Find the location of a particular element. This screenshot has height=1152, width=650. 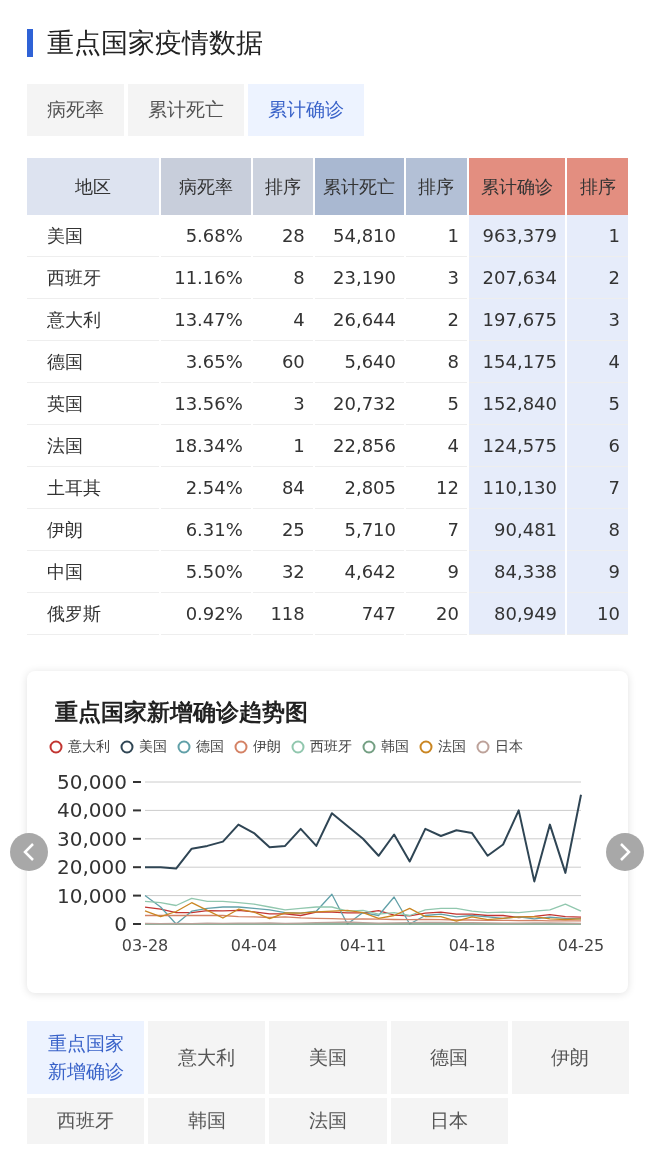

table-cell: 6 is located at coordinates (597, 446).